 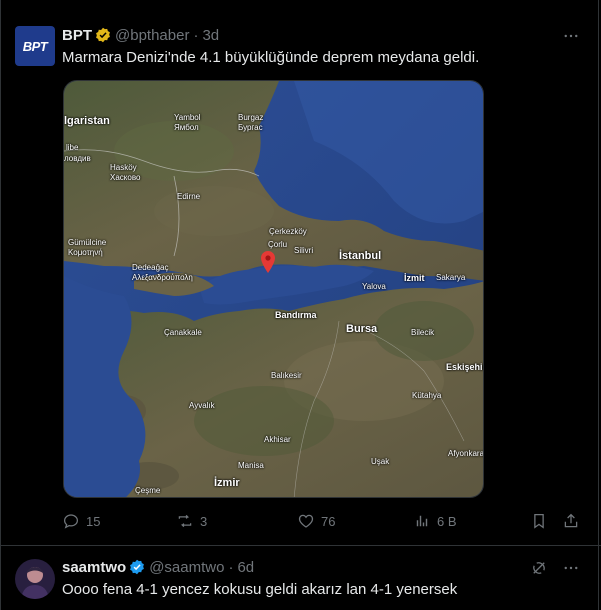 I want to click on map-label-sakarya: Sakarya, so click(x=451, y=277).